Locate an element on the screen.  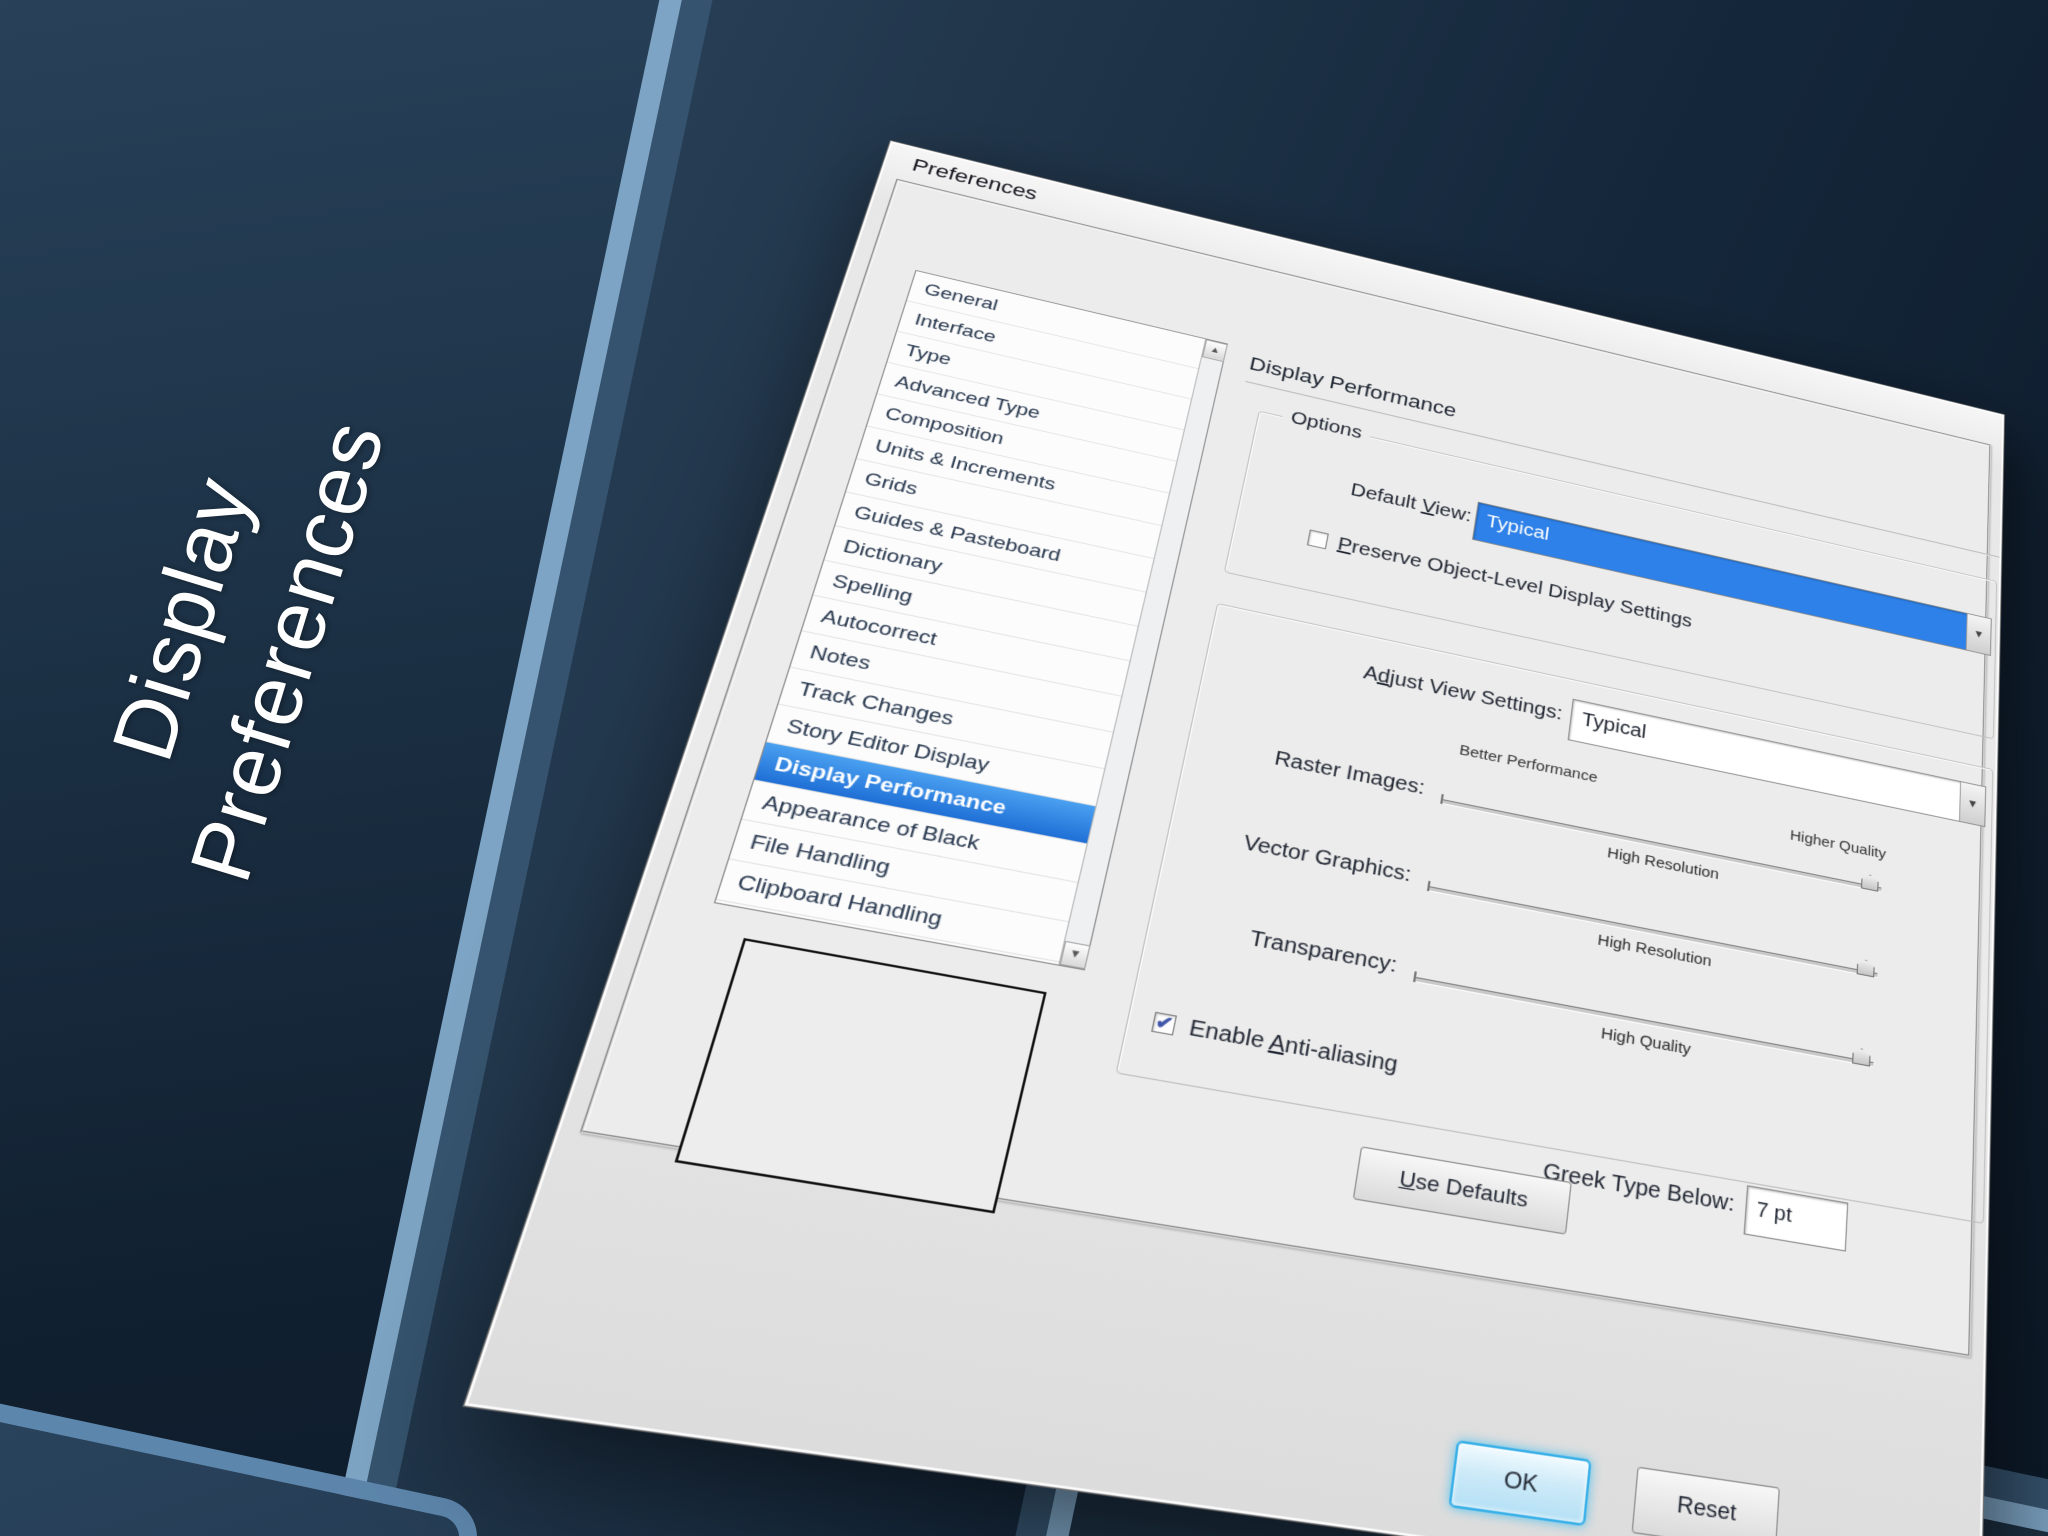
raster-images-label: Raster Images: is located at coordinates (1349, 773).